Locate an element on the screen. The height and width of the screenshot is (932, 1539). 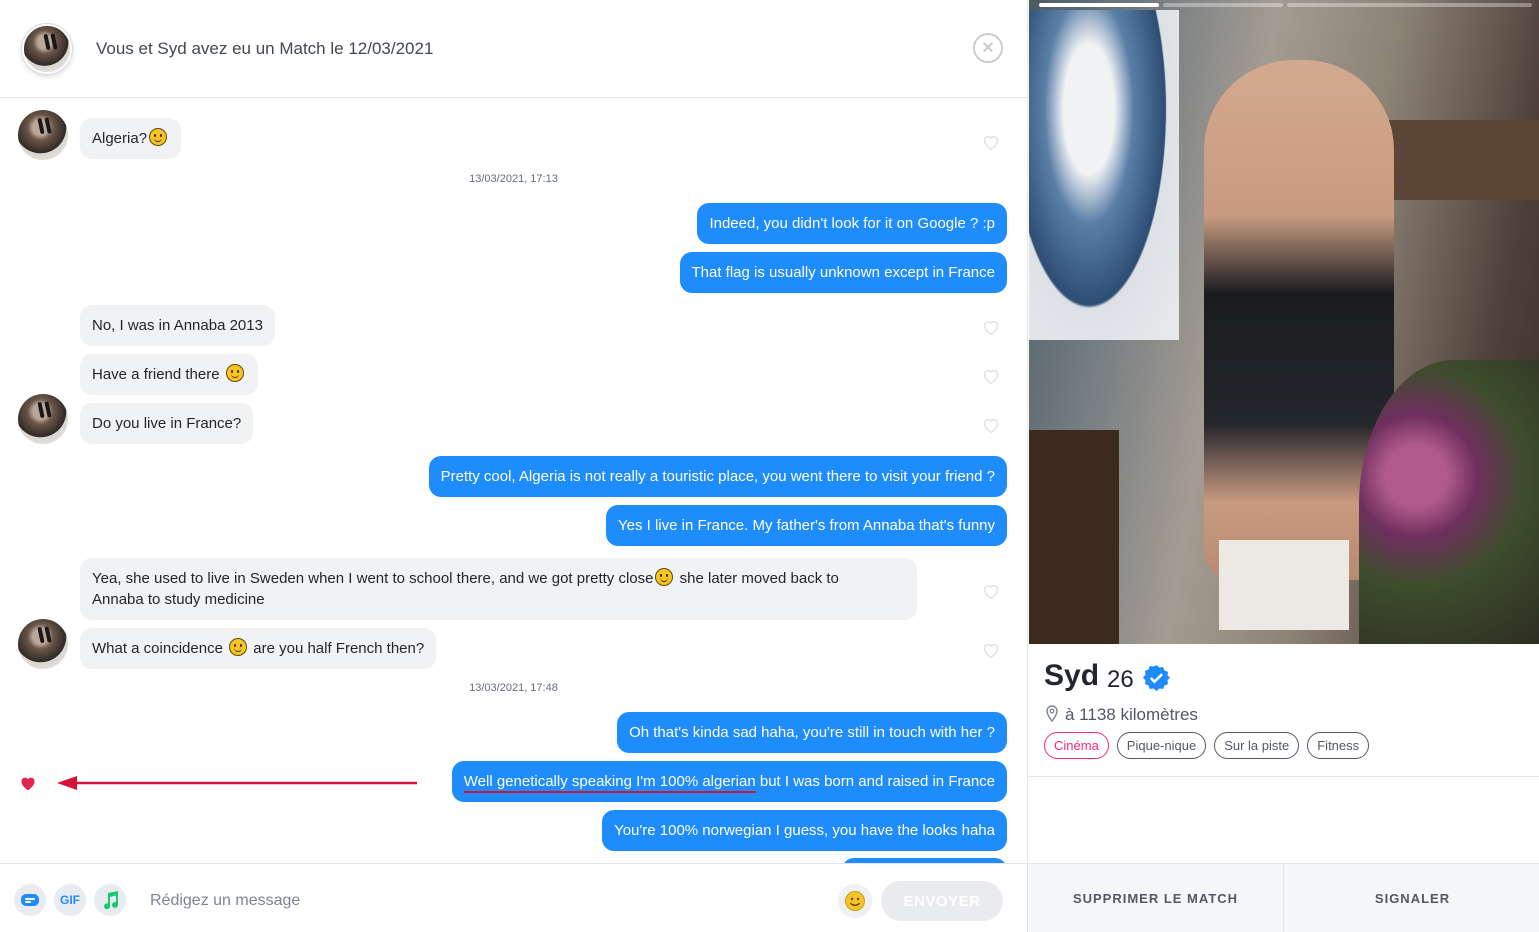
message-bubble-incoming: Have a friend there is located at coordinates (169, 374).